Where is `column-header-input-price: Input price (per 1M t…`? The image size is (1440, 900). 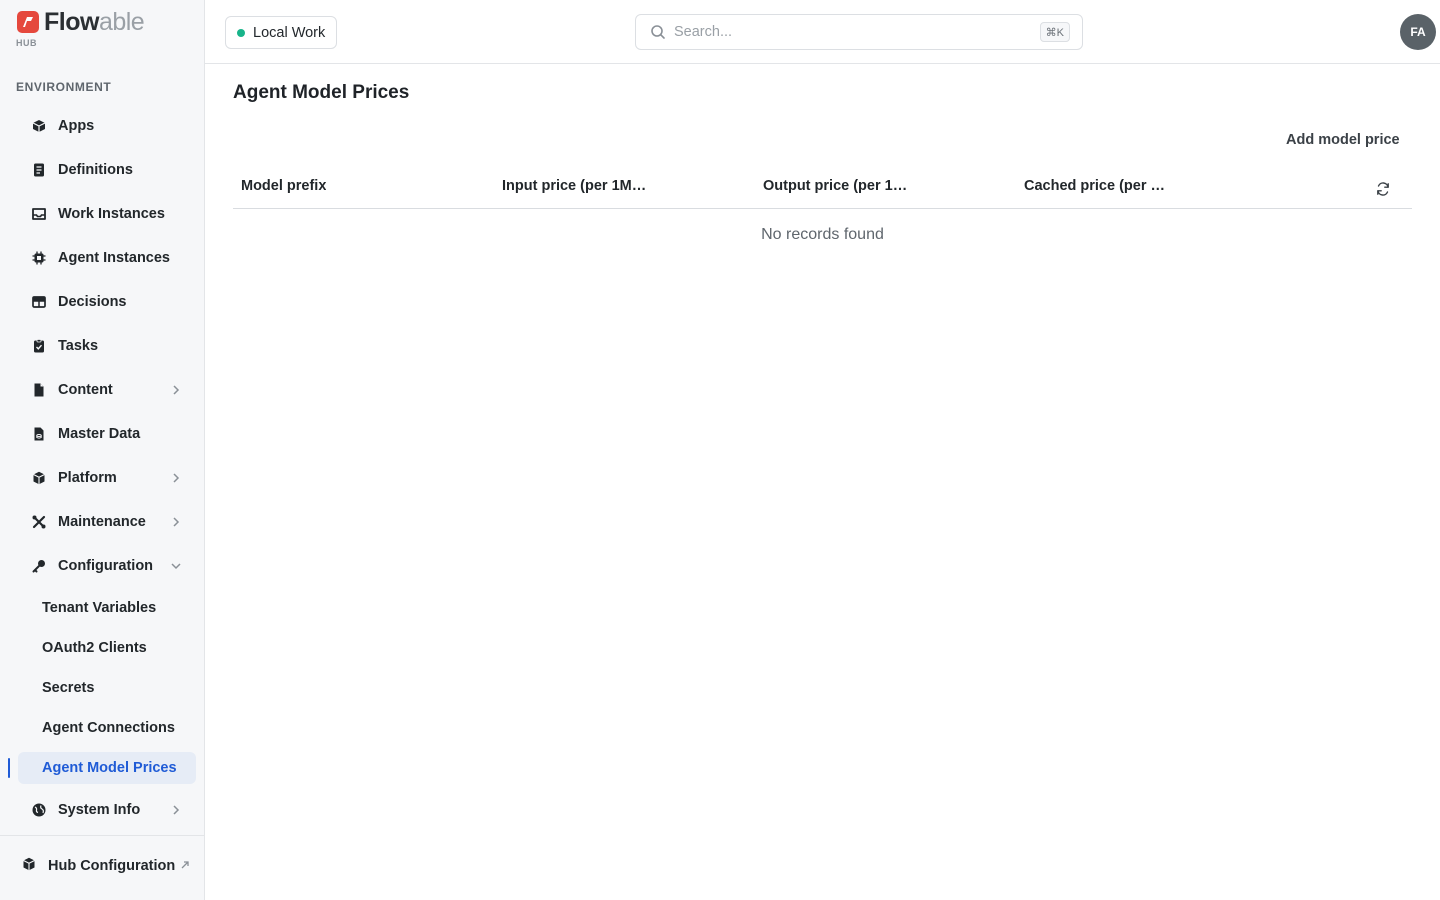 column-header-input-price: Input price (per 1M t… is located at coordinates (574, 186).